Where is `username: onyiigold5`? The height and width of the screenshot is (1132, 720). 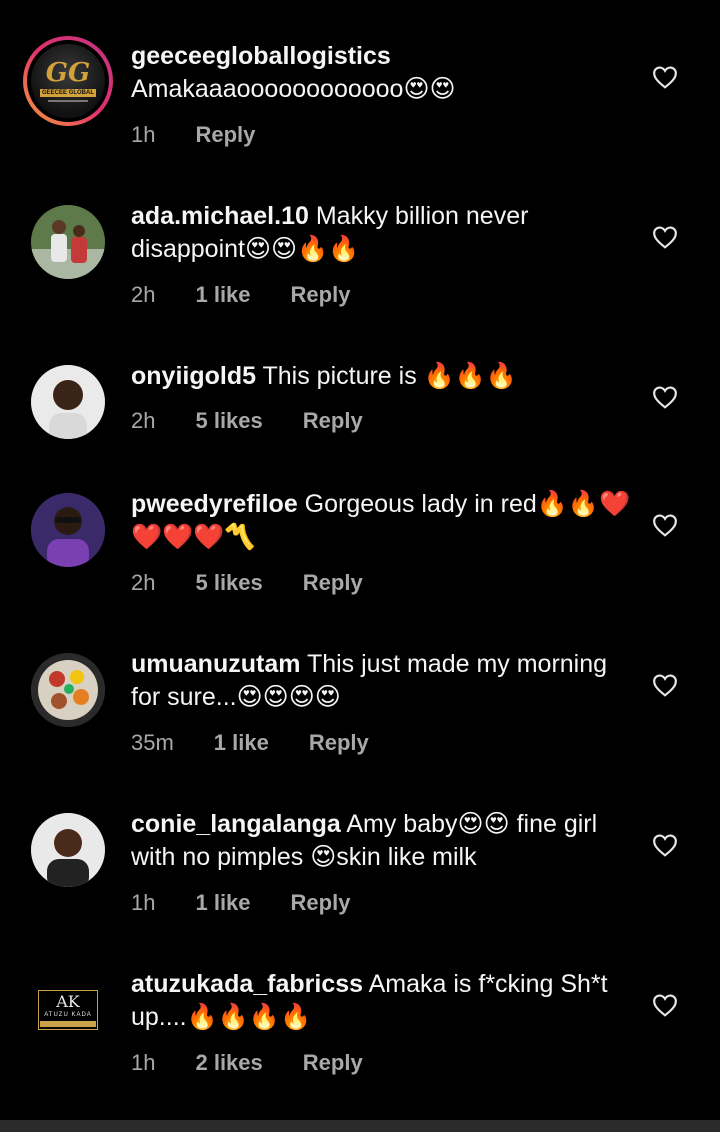 username: onyiigold5 is located at coordinates (193, 376).